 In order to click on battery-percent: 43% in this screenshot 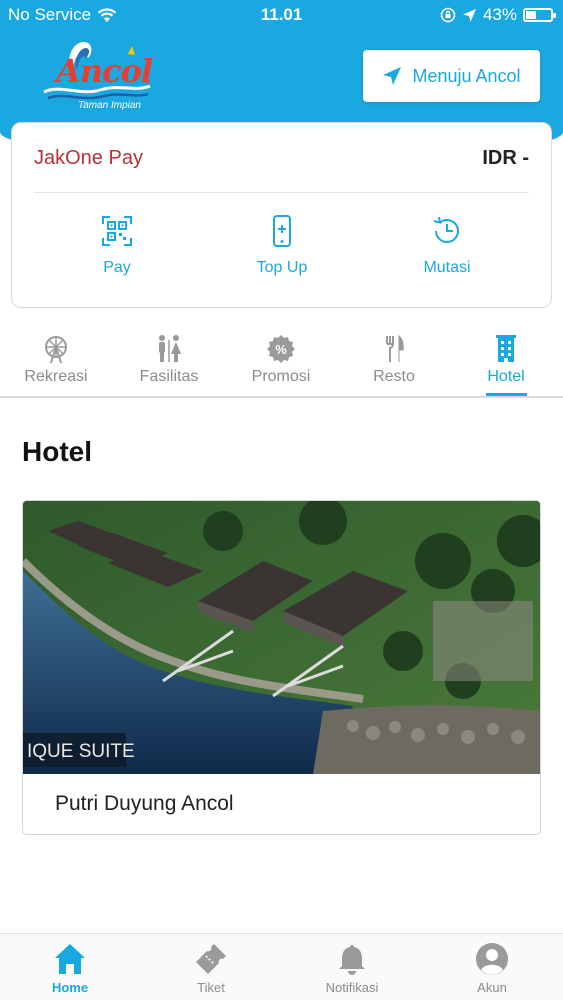, I will do `click(499, 14)`.